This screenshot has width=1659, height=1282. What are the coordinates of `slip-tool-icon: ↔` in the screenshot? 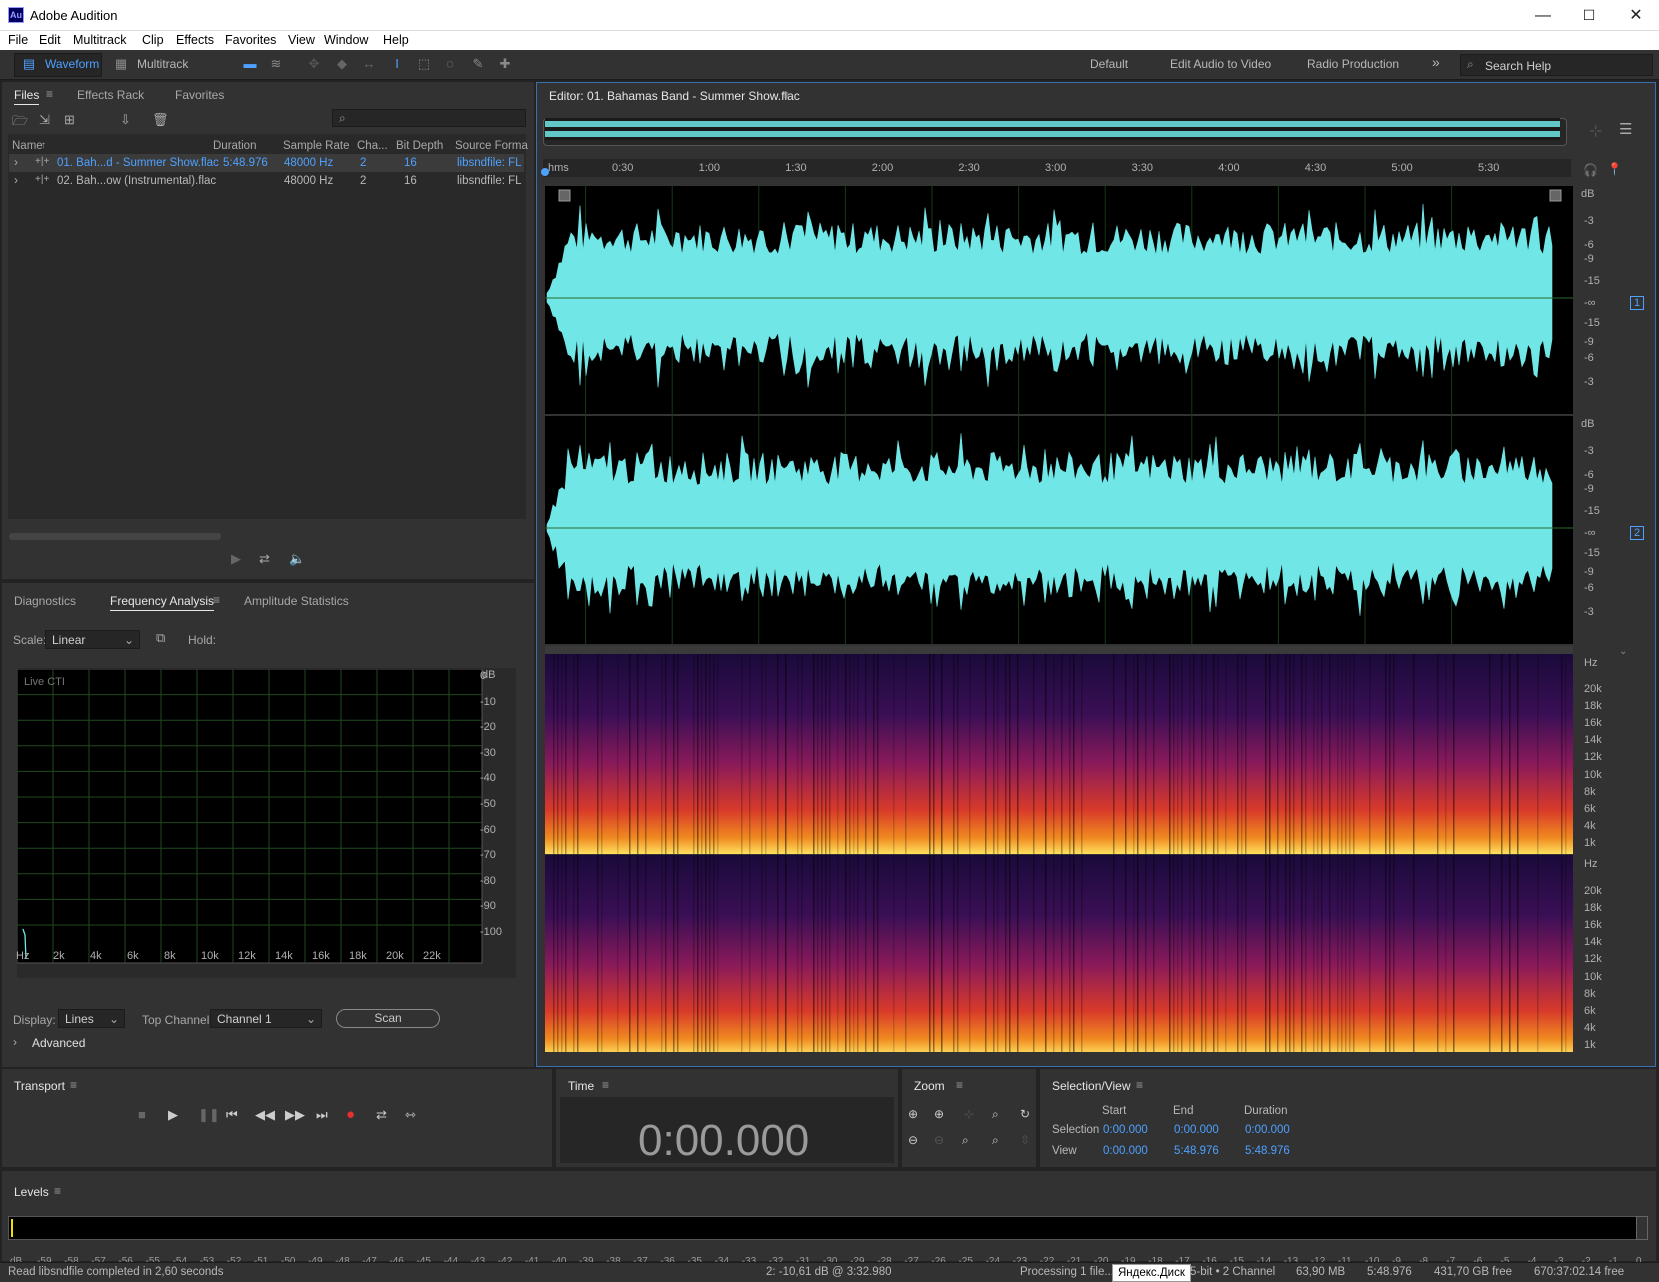 It's located at (369, 64).